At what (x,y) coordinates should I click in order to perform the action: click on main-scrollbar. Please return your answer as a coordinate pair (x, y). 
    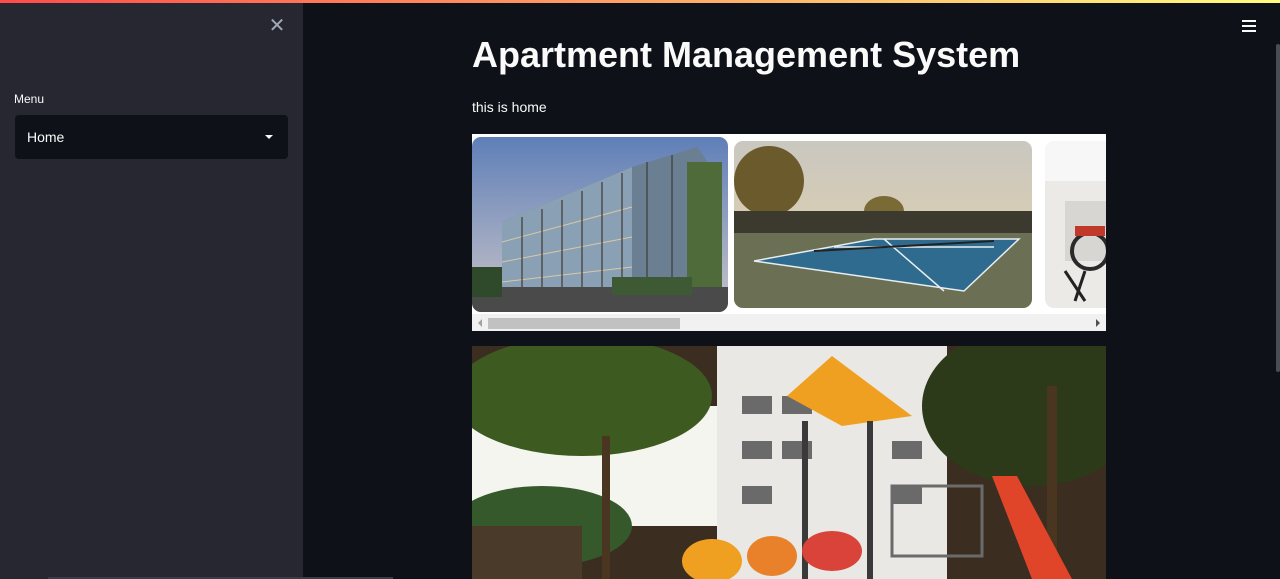
    Looking at the image, I should click on (1278, 208).